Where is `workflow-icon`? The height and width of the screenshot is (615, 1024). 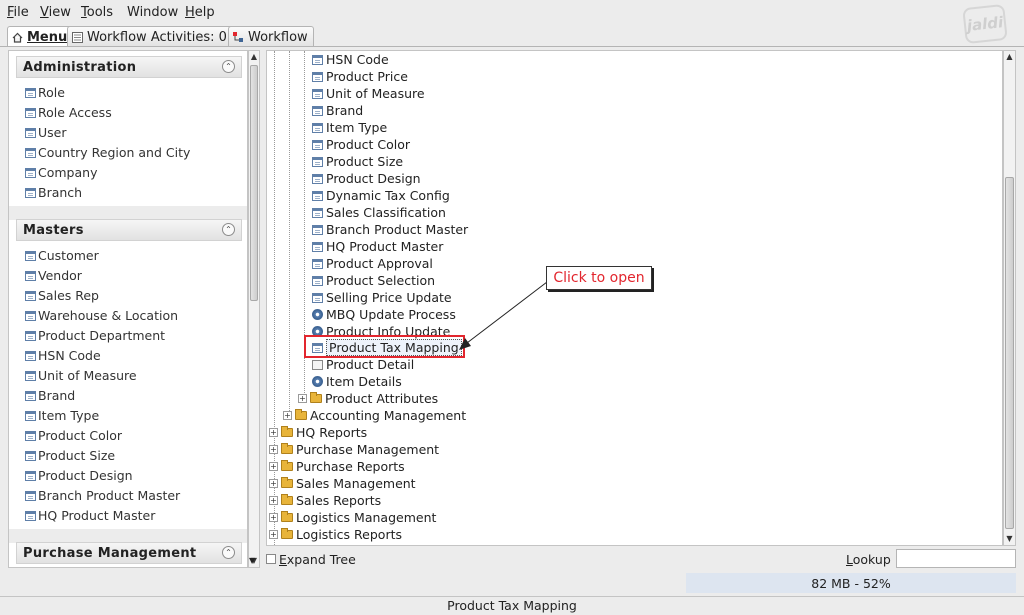 workflow-icon is located at coordinates (238, 37).